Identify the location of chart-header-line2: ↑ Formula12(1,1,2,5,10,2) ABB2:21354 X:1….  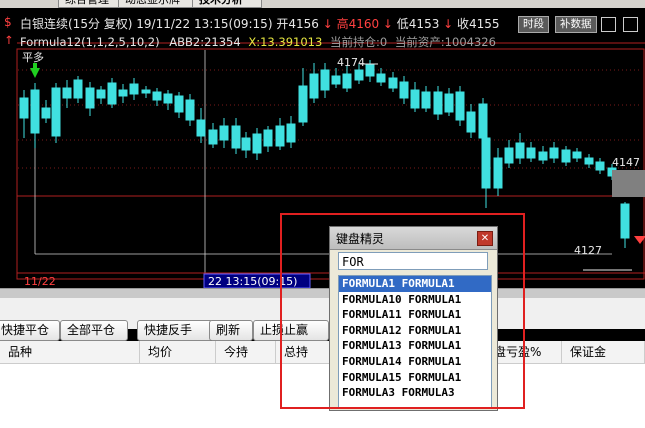
(250, 41).